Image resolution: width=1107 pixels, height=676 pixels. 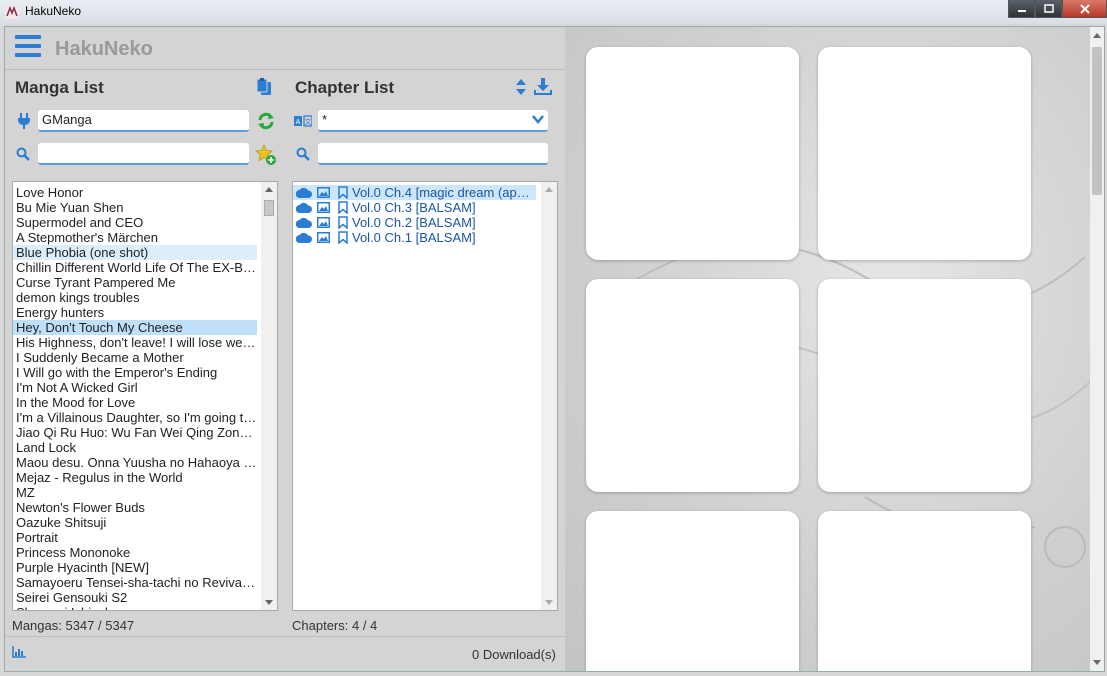 I want to click on search-icon, so click(x=303, y=154).